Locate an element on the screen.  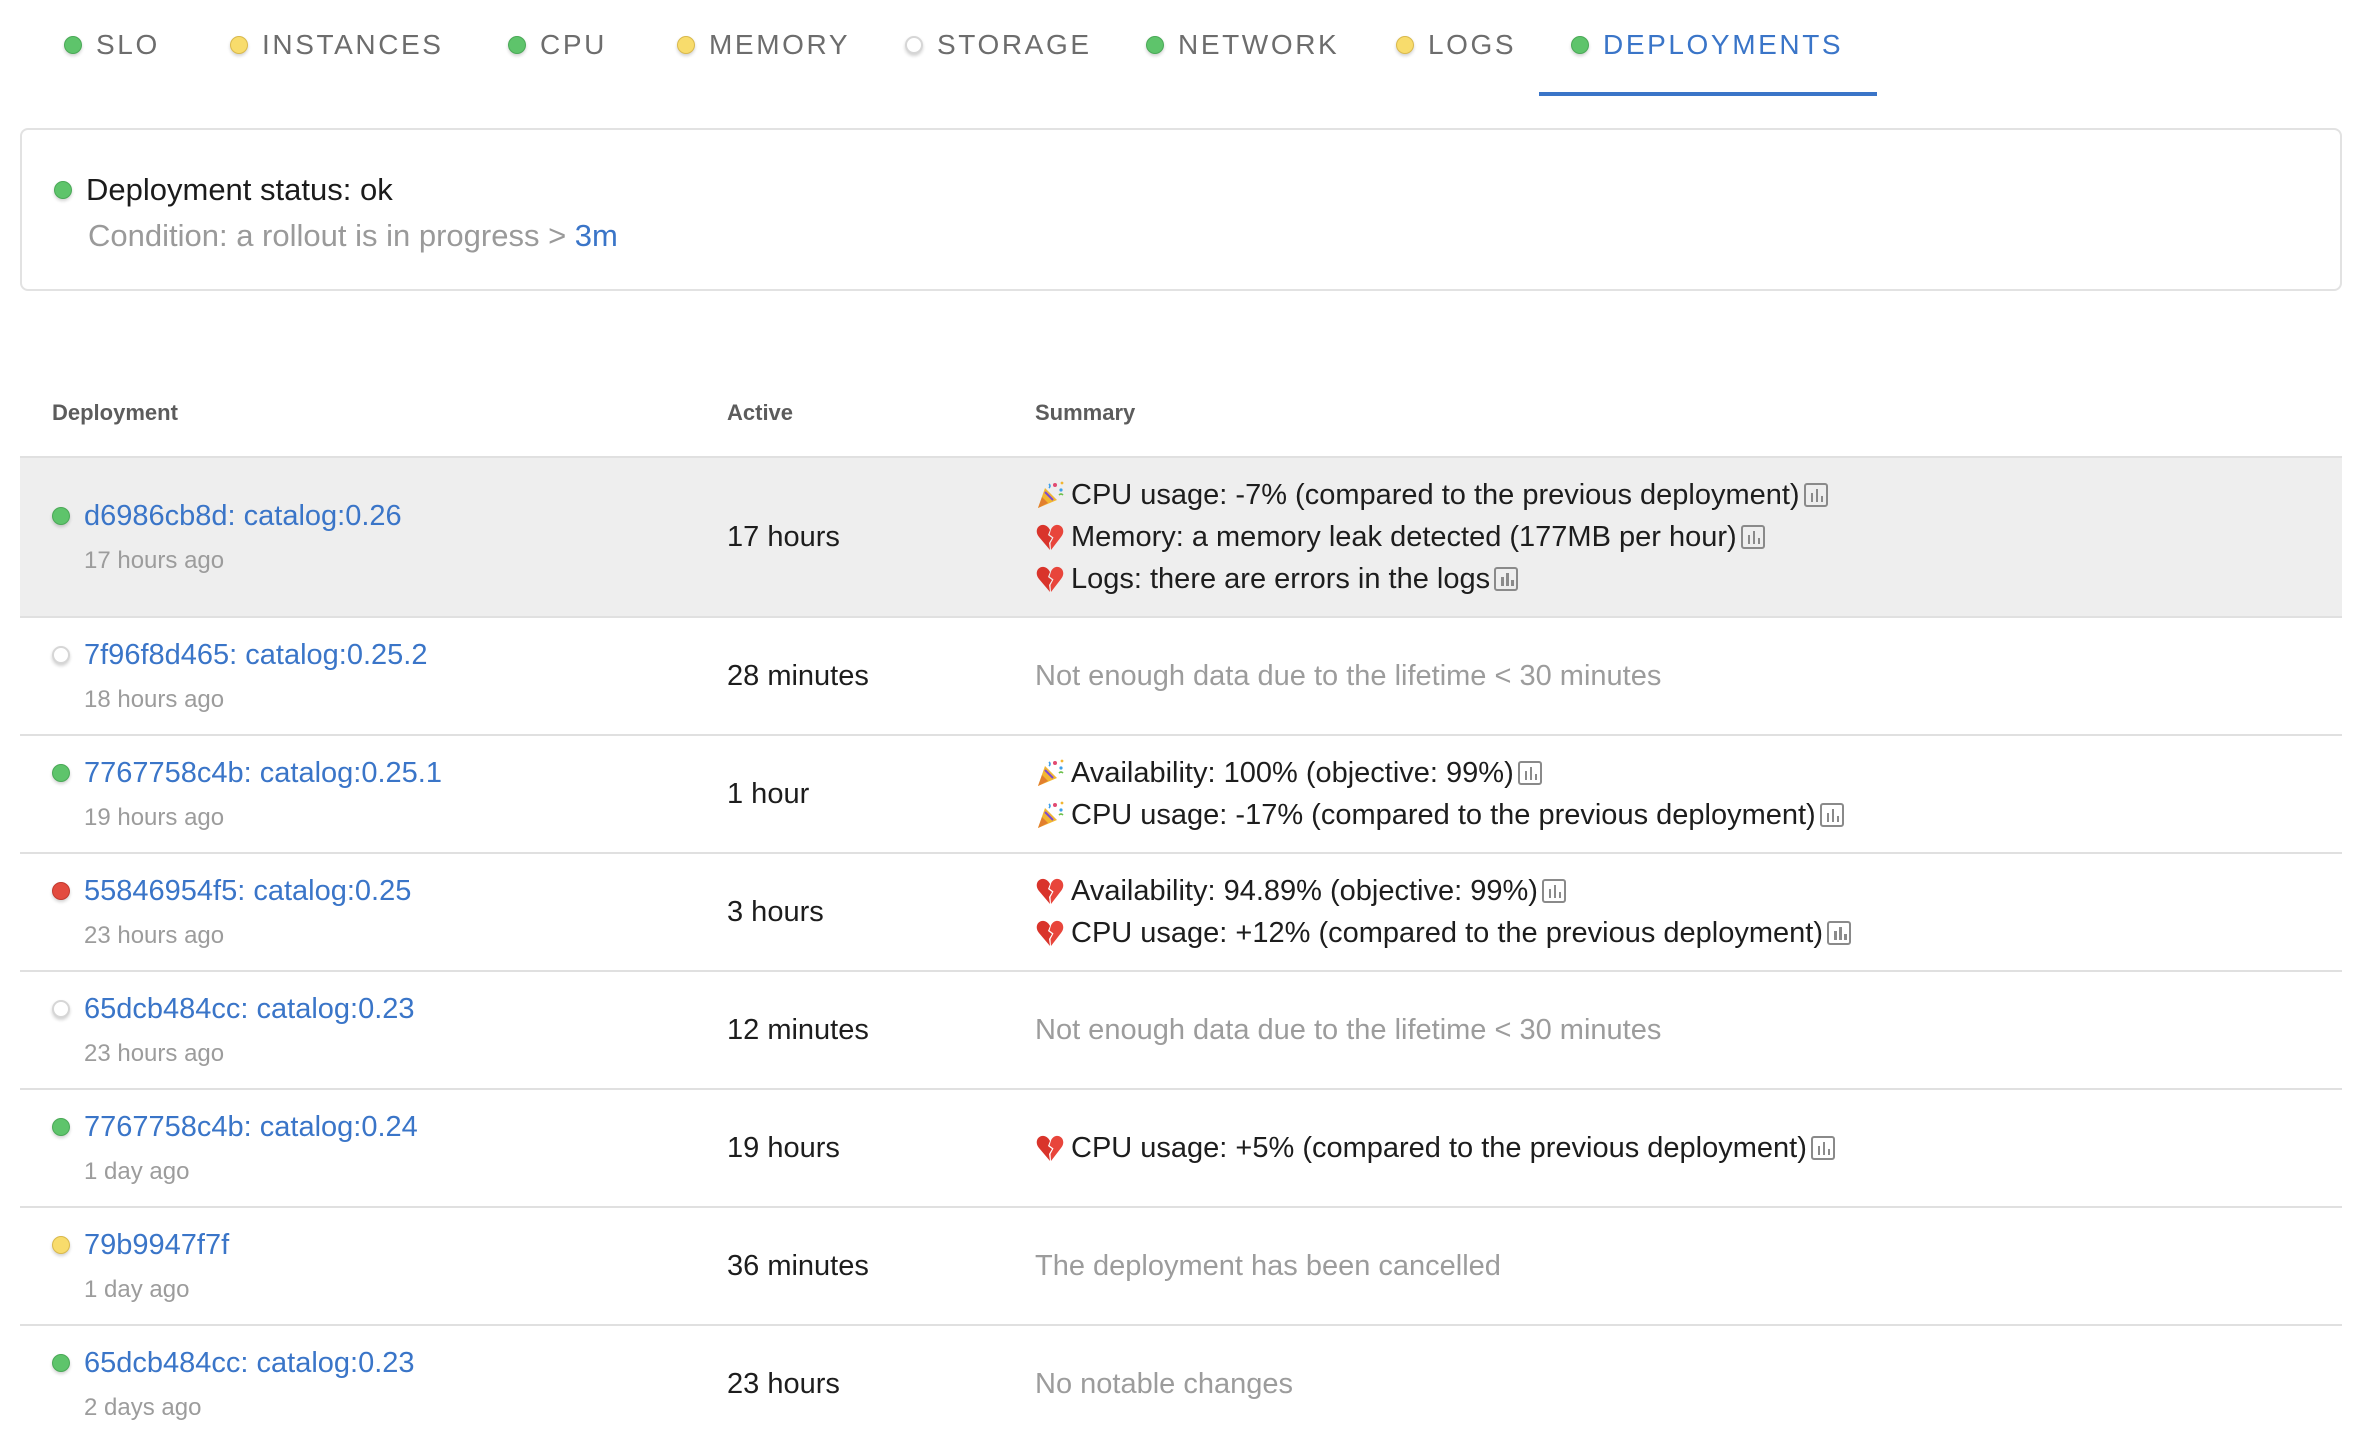
summary-cell: No notable changes is located at coordinates (1164, 1384).